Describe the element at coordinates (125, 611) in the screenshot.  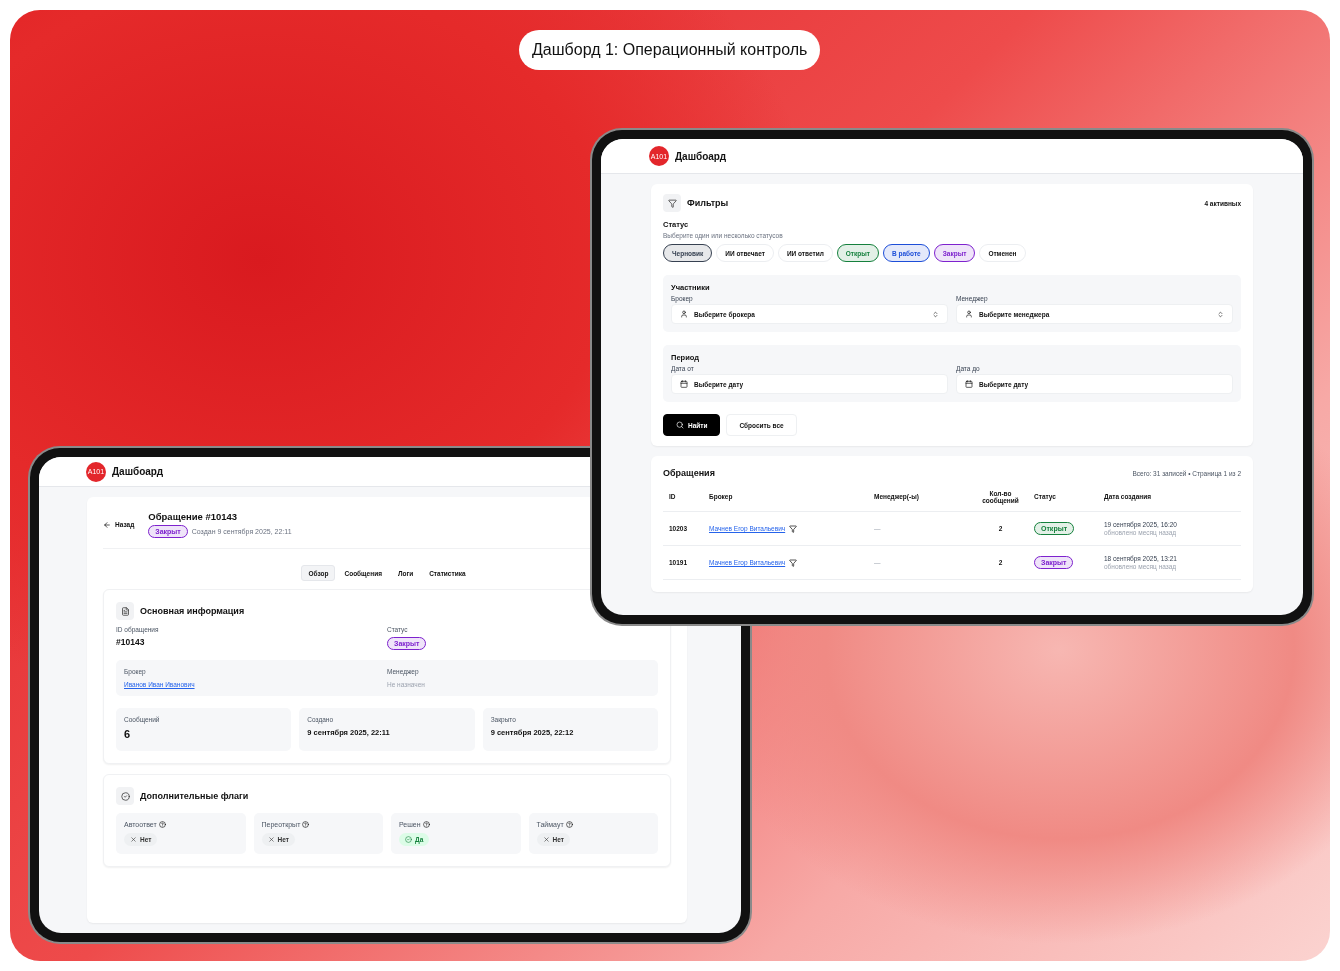
I see `document-icon` at that location.